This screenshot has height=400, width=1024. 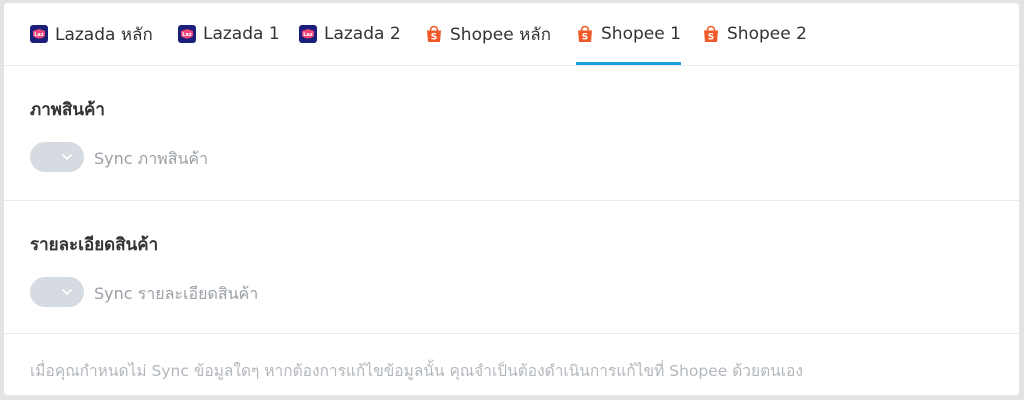 I want to click on tab-label: Lazada 2, so click(x=362, y=34).